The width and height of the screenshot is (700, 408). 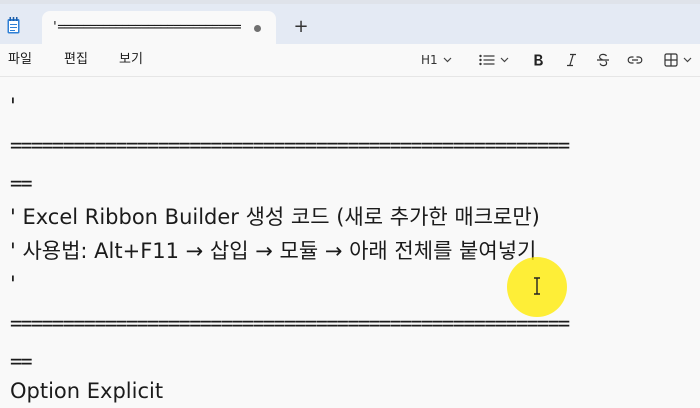 I want to click on strikethrough-icon, so click(x=603, y=60).